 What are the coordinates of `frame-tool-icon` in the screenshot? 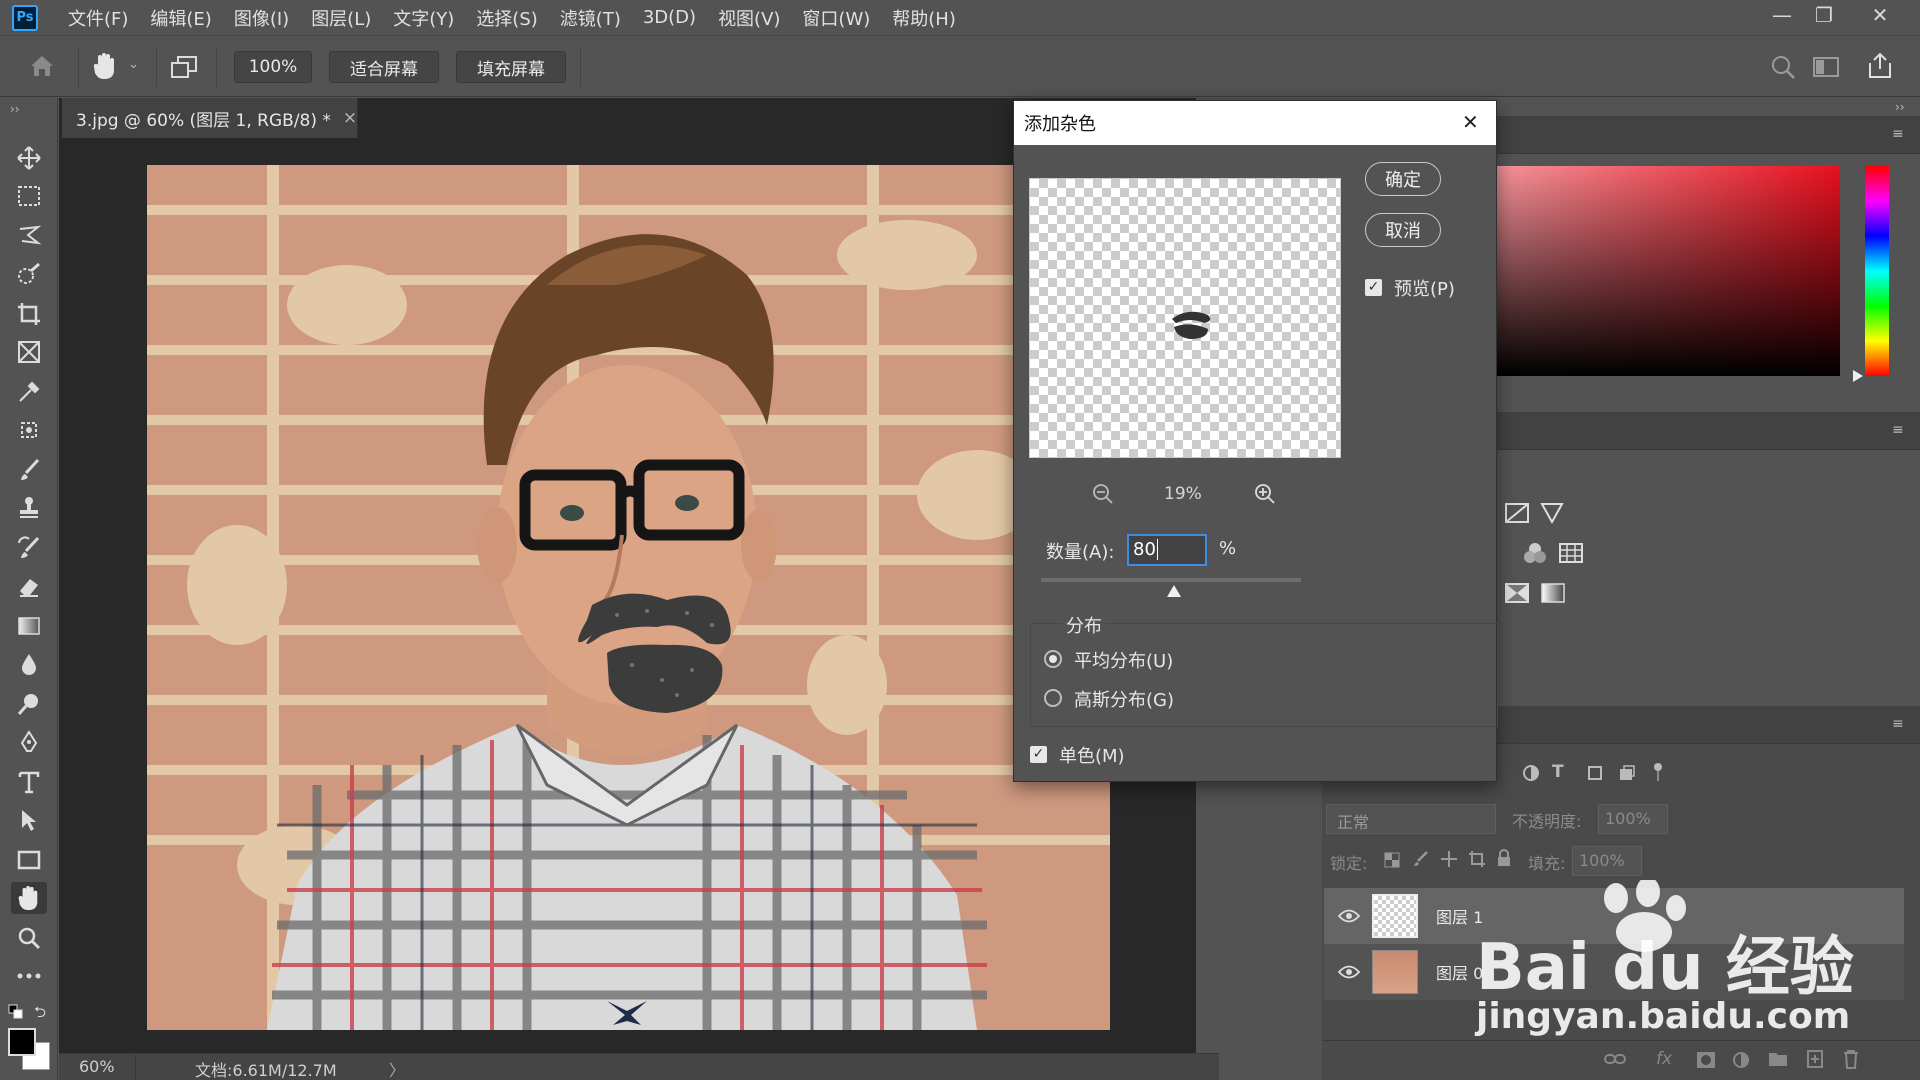 It's located at (29, 352).